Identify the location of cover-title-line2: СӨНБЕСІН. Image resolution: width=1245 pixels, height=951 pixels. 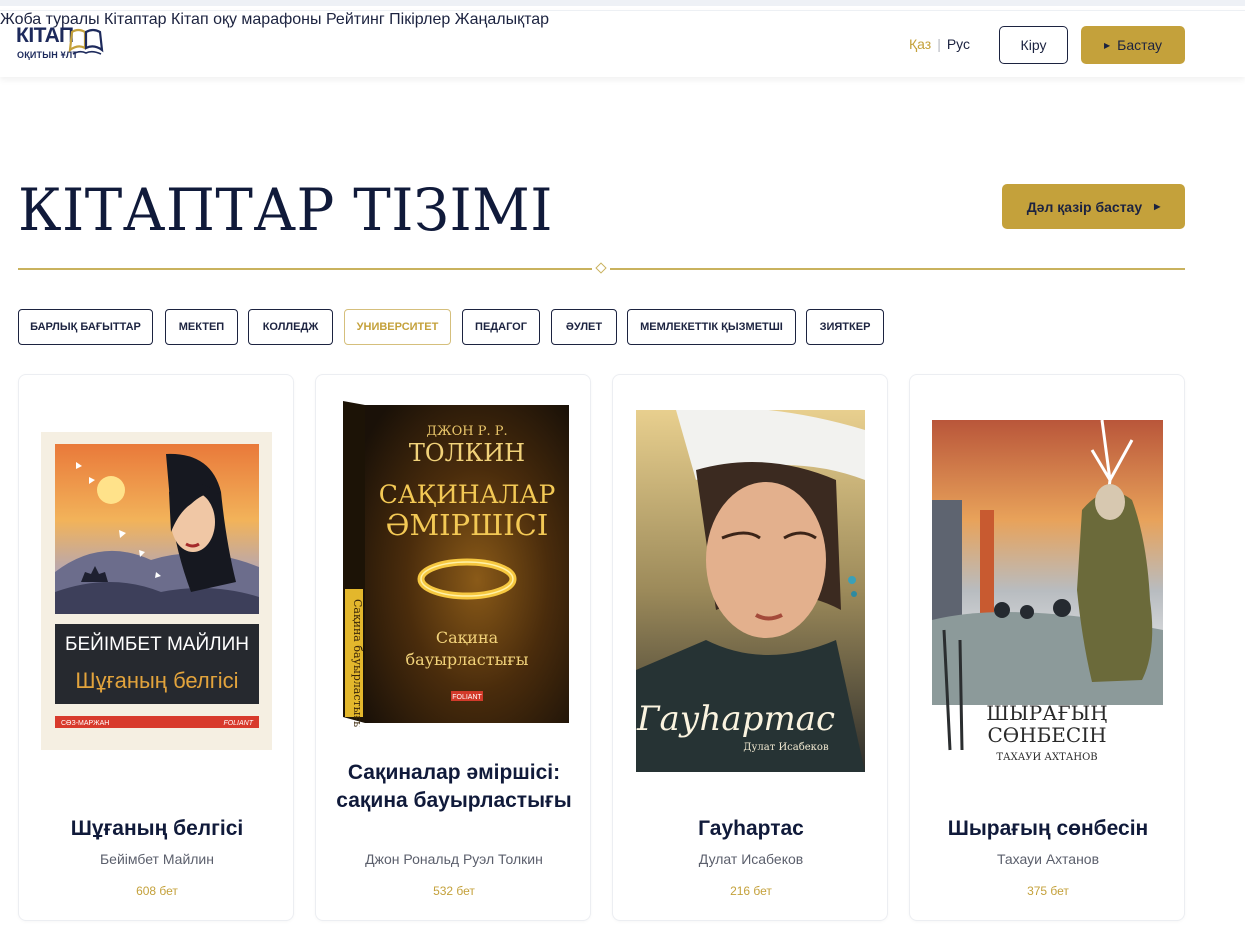
(1046, 735).